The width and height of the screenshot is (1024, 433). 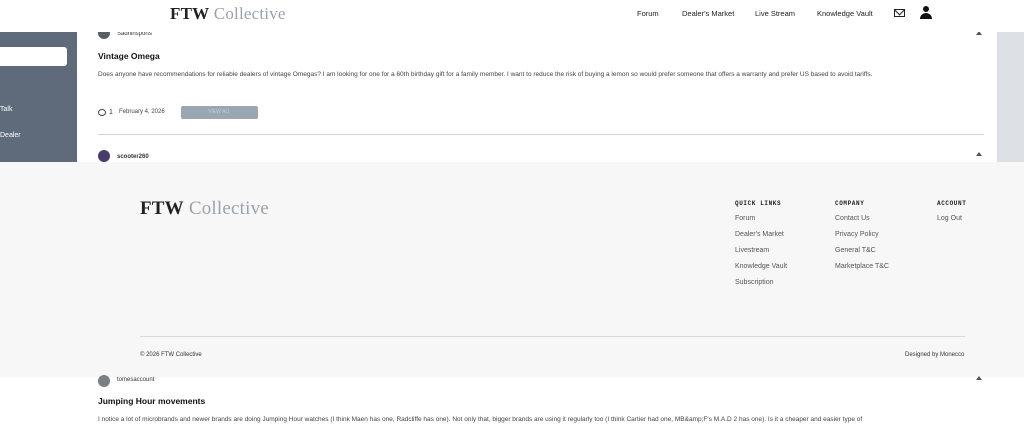 I want to click on footer-link-knowledge-vault: Knowledge Vault, so click(x=761, y=266).